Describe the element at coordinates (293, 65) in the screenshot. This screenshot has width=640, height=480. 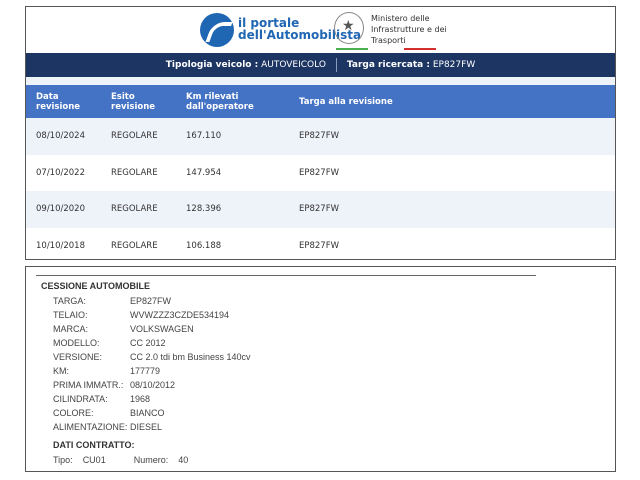
I see `vehicle-type: AUTOVEICOLO` at that location.